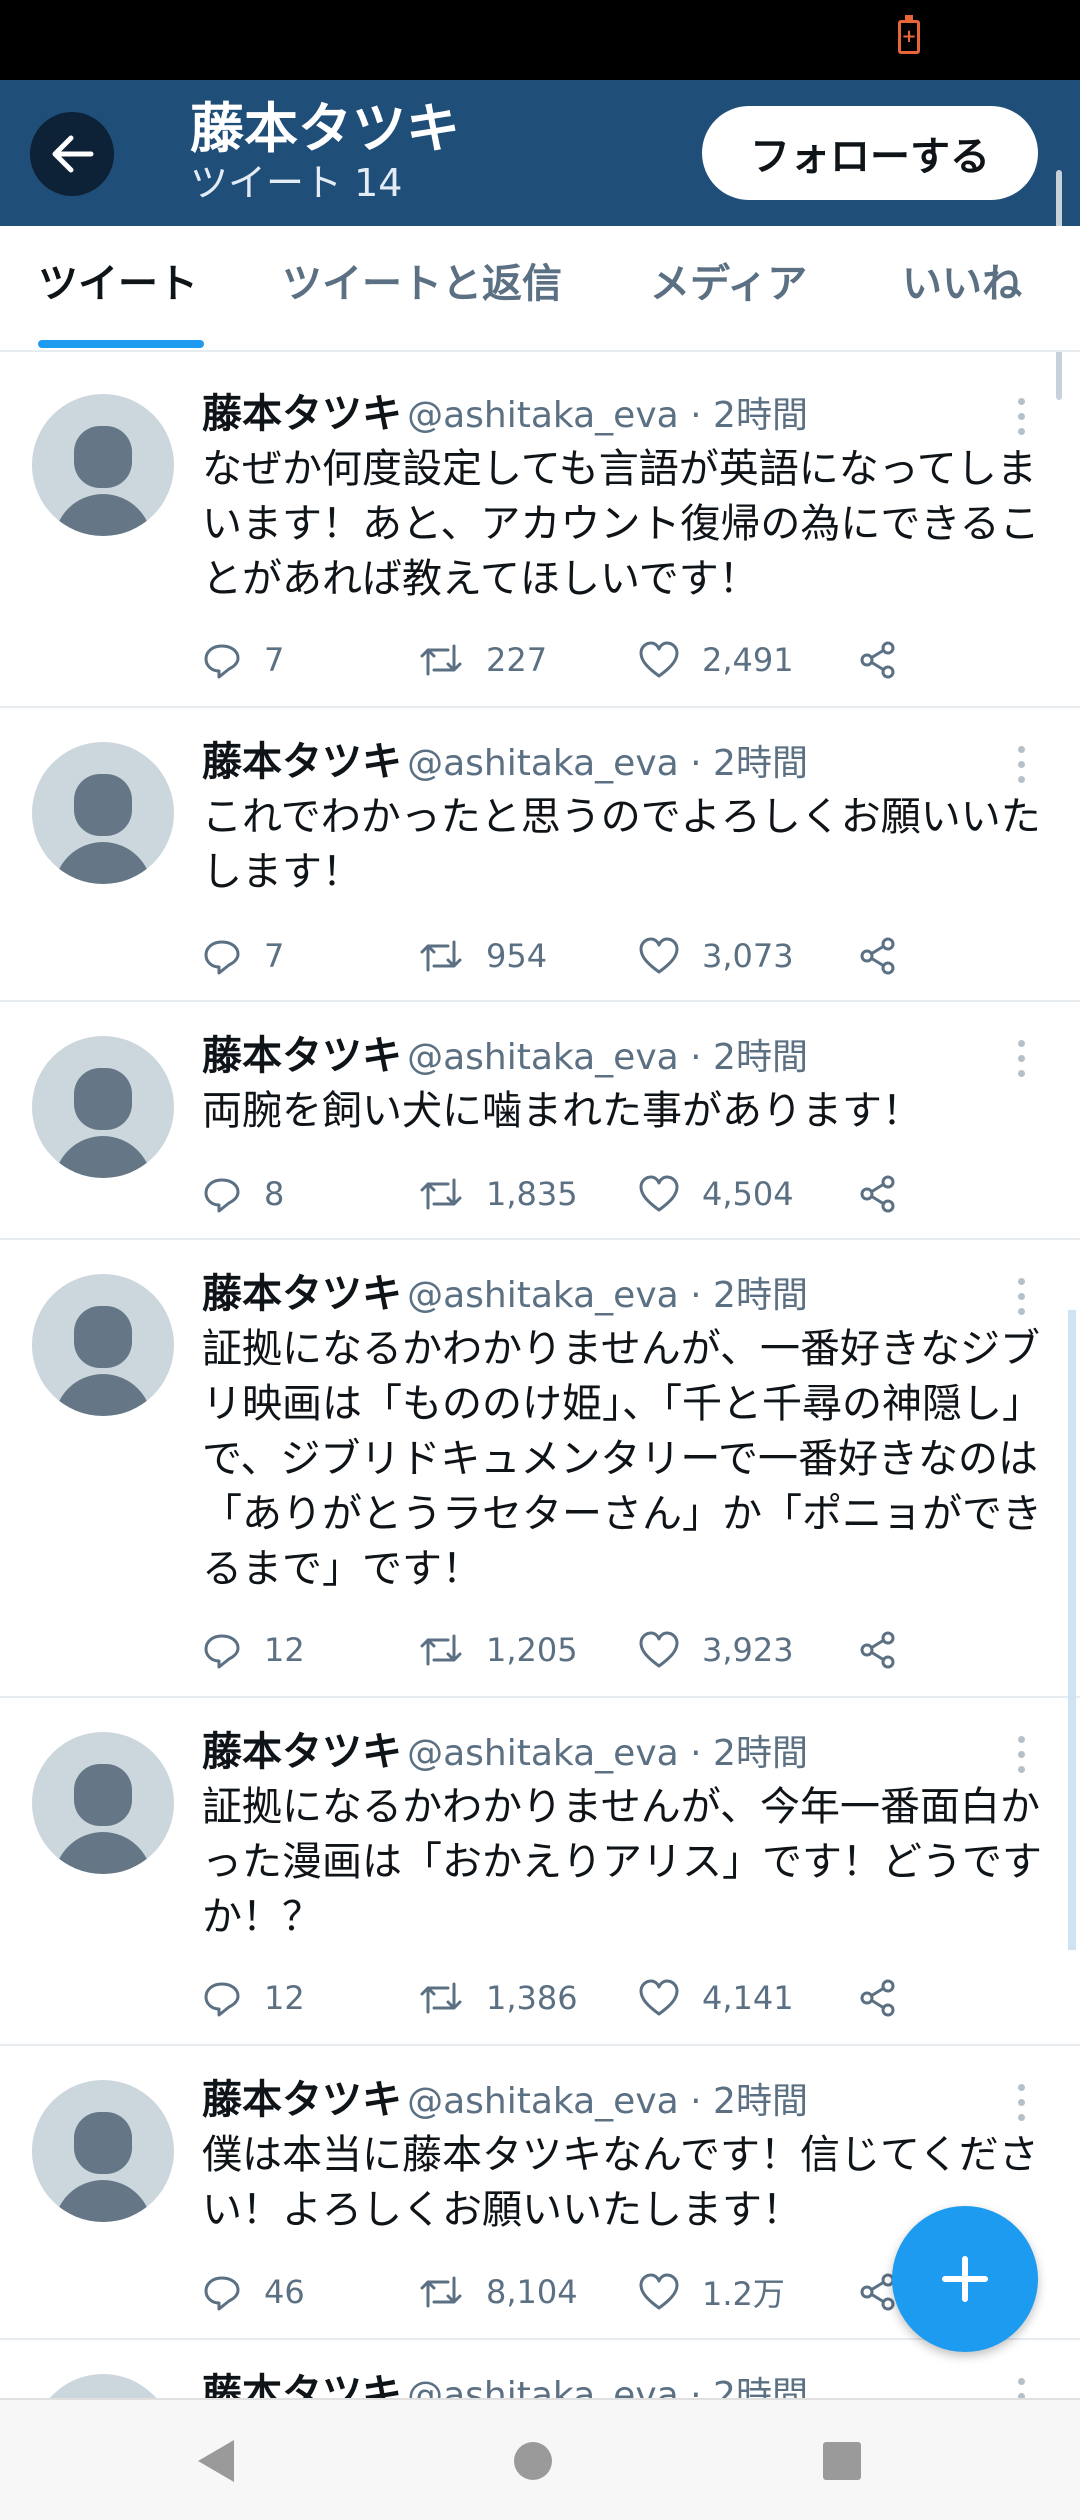 The width and height of the screenshot is (1080, 2520). What do you see at coordinates (965, 2279) in the screenshot?
I see `compose-tweet-button` at bounding box center [965, 2279].